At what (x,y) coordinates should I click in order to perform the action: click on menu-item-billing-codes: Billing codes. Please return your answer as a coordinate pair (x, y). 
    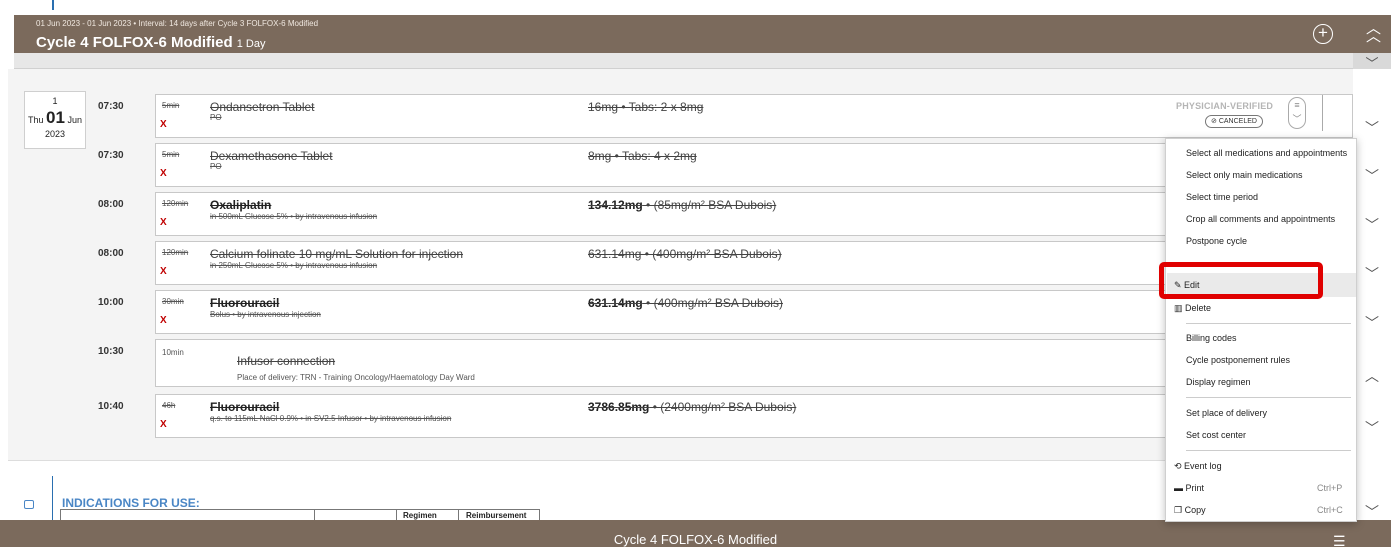
    Looking at the image, I should click on (1211, 338).